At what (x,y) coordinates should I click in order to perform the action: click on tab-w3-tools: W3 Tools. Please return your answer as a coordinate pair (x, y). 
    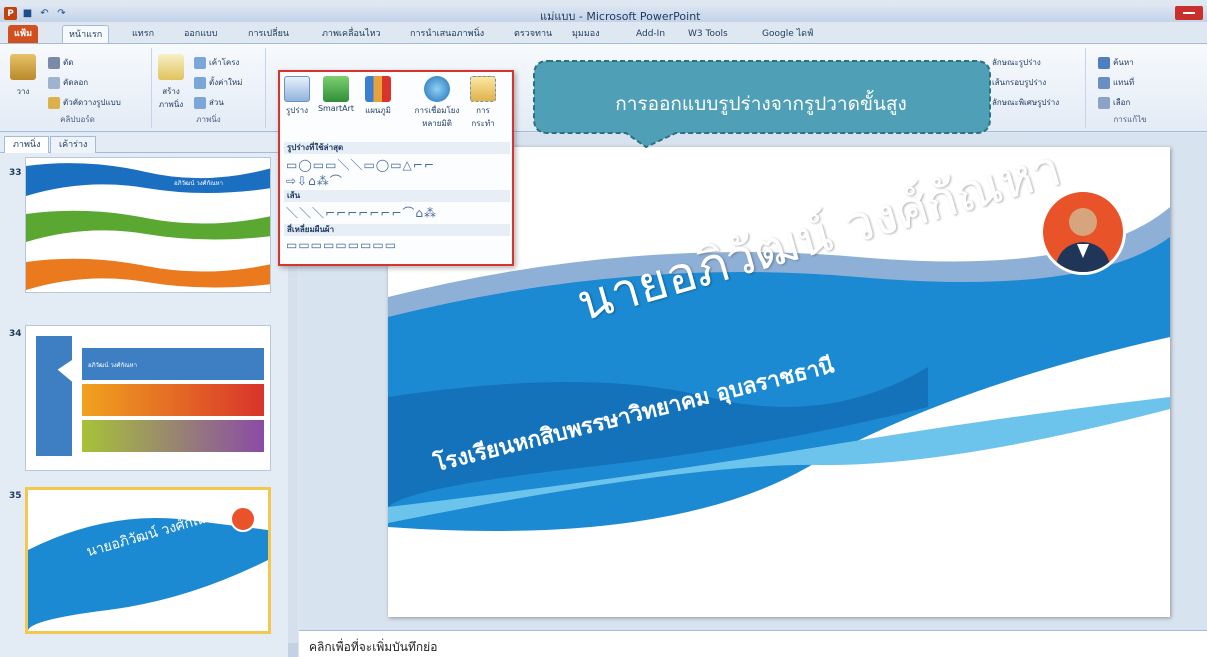
    Looking at the image, I should click on (708, 34).